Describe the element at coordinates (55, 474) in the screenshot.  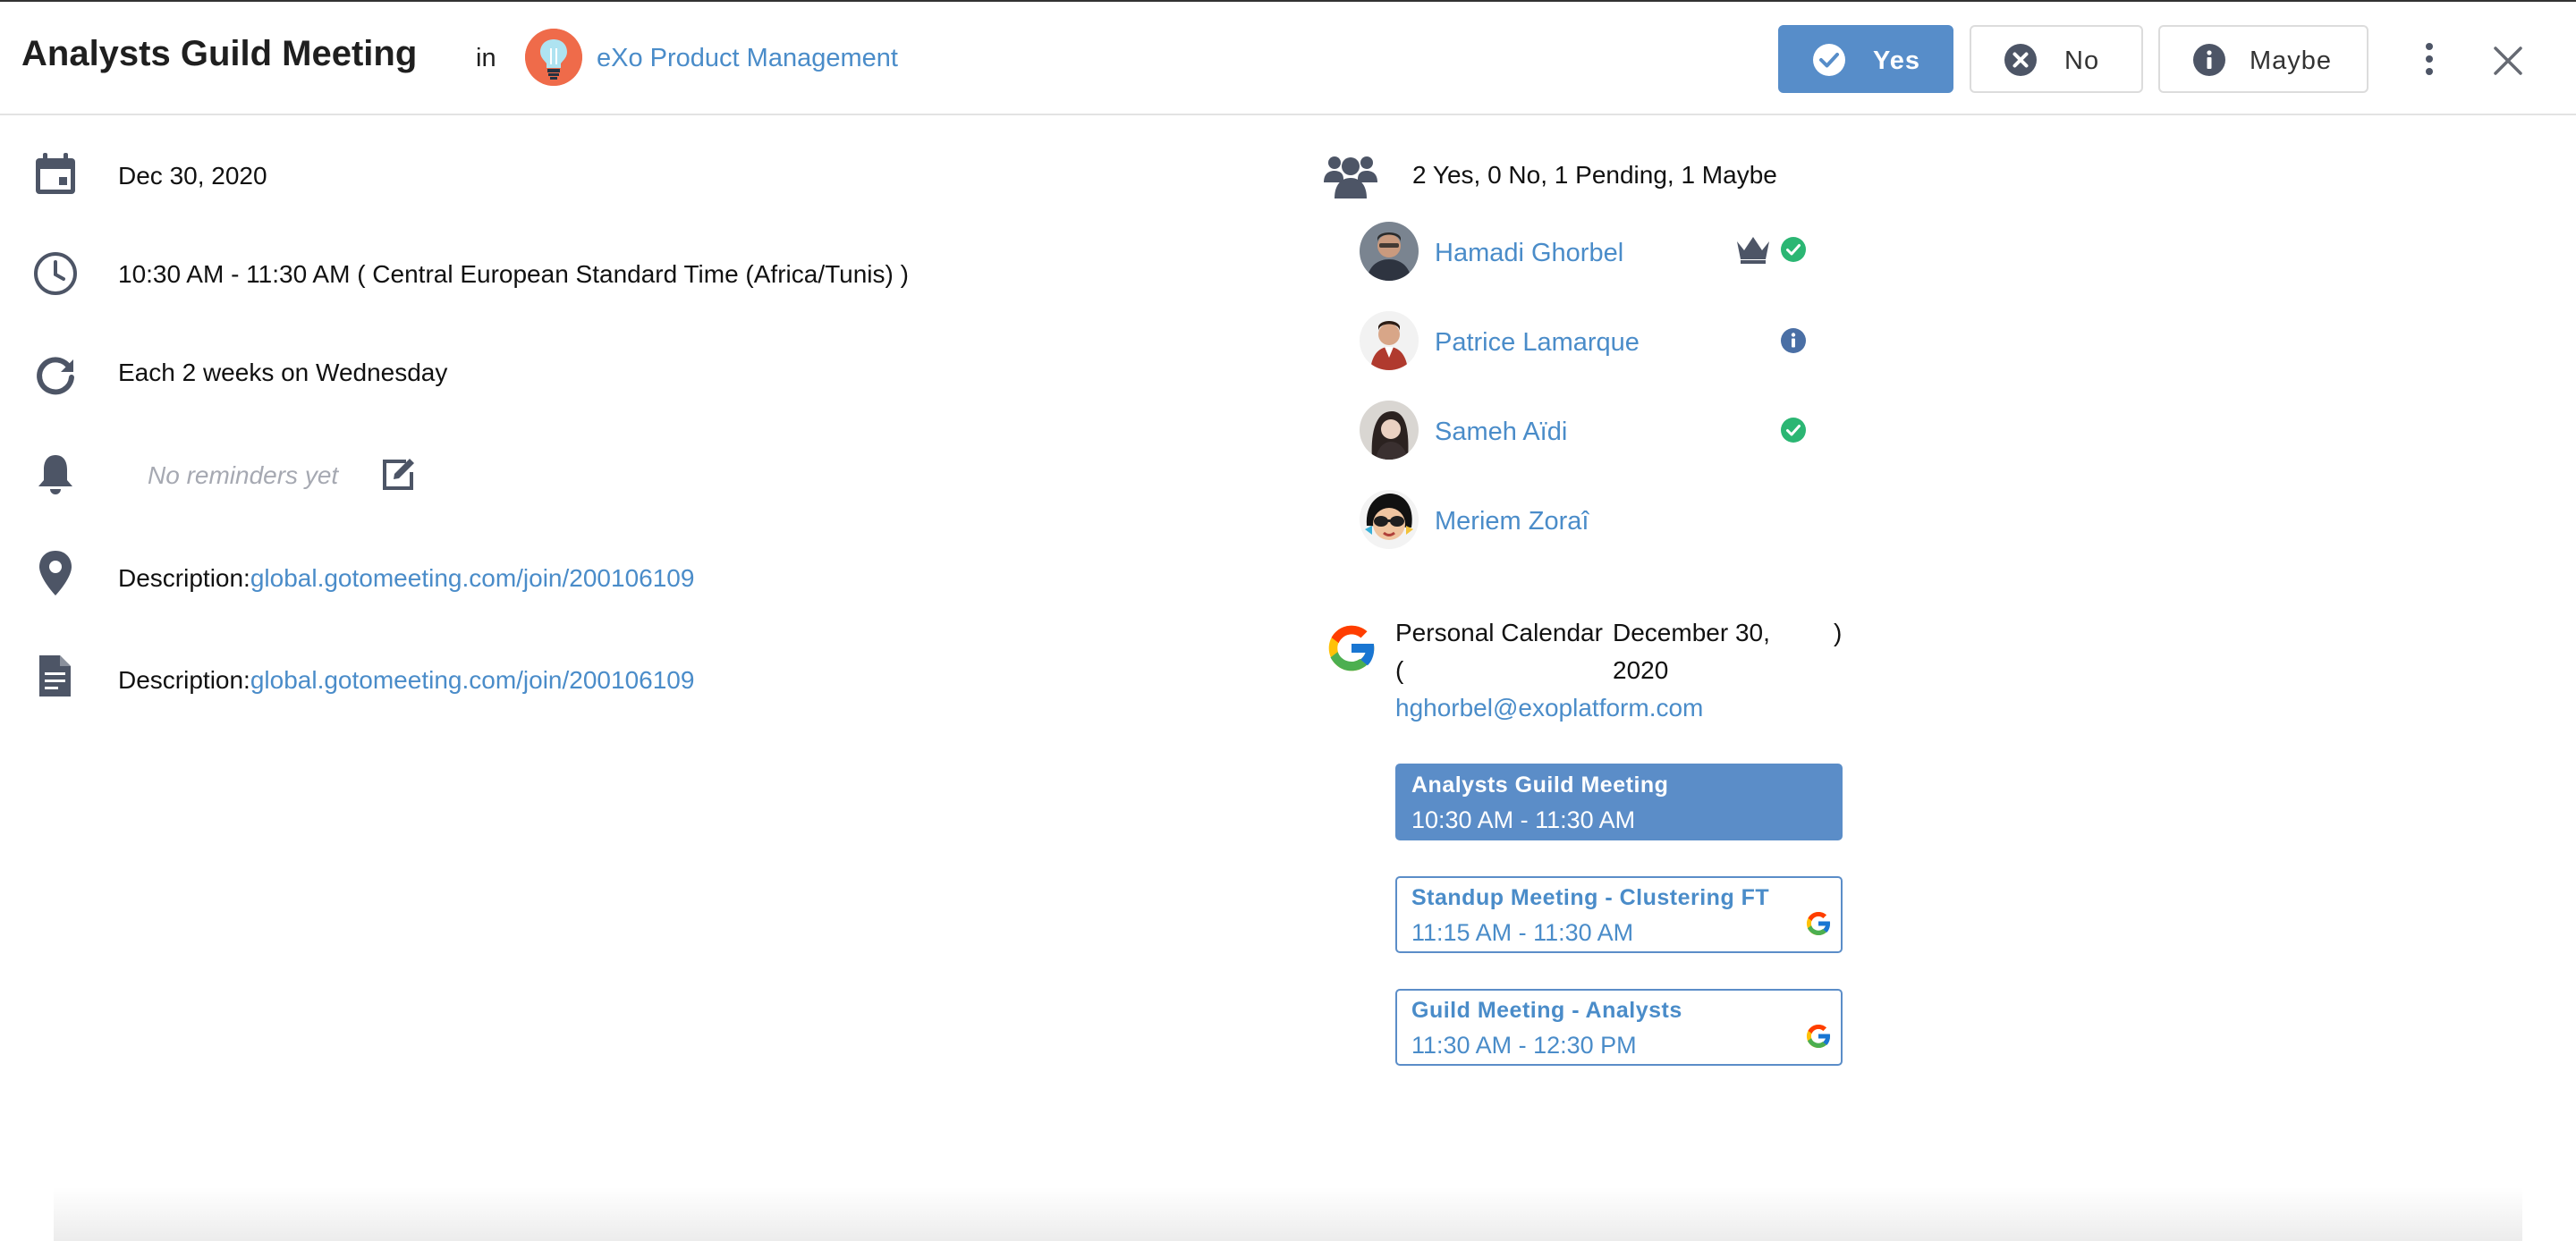
I see `bell-icon` at that location.